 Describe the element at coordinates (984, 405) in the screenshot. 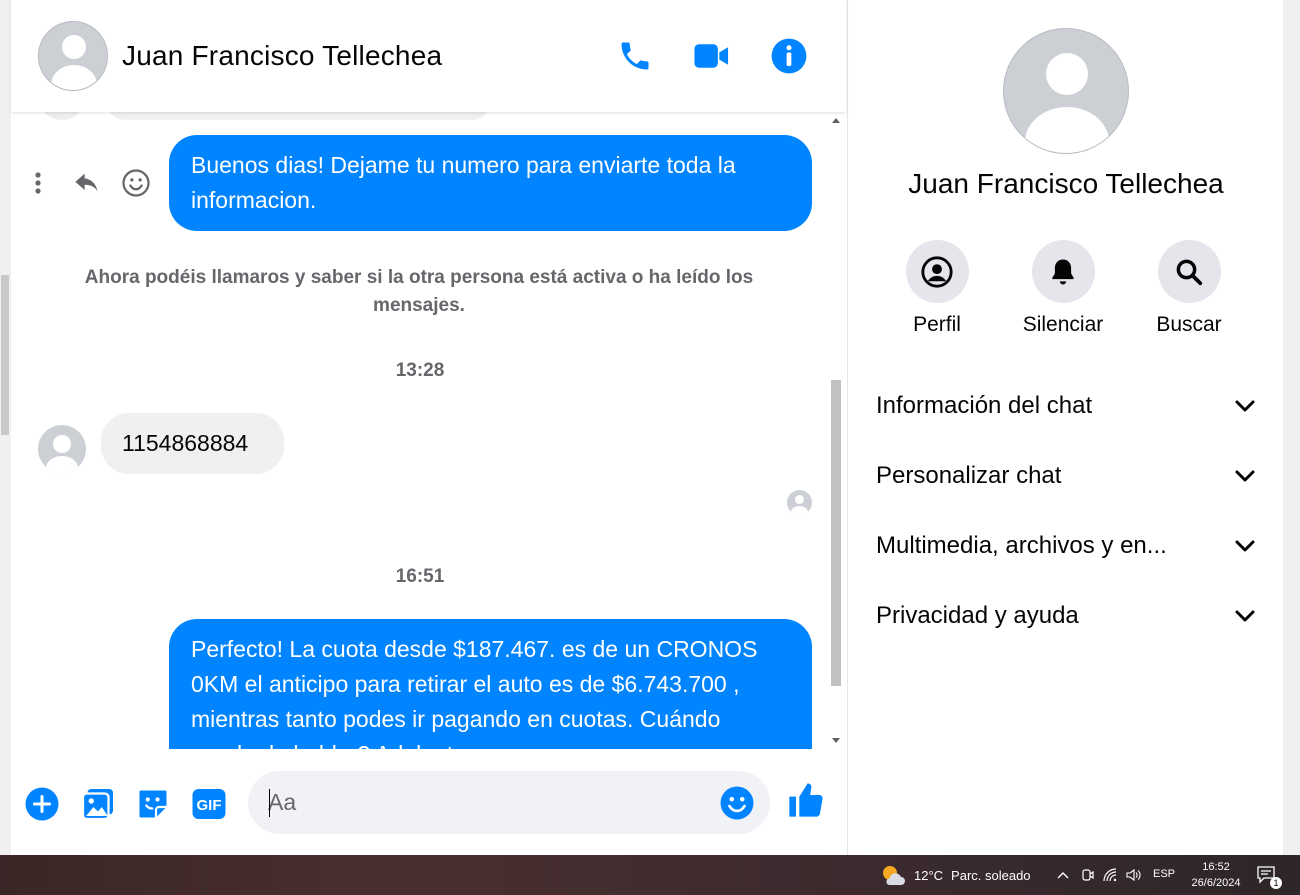

I see `section-title: Información del chat` at that location.